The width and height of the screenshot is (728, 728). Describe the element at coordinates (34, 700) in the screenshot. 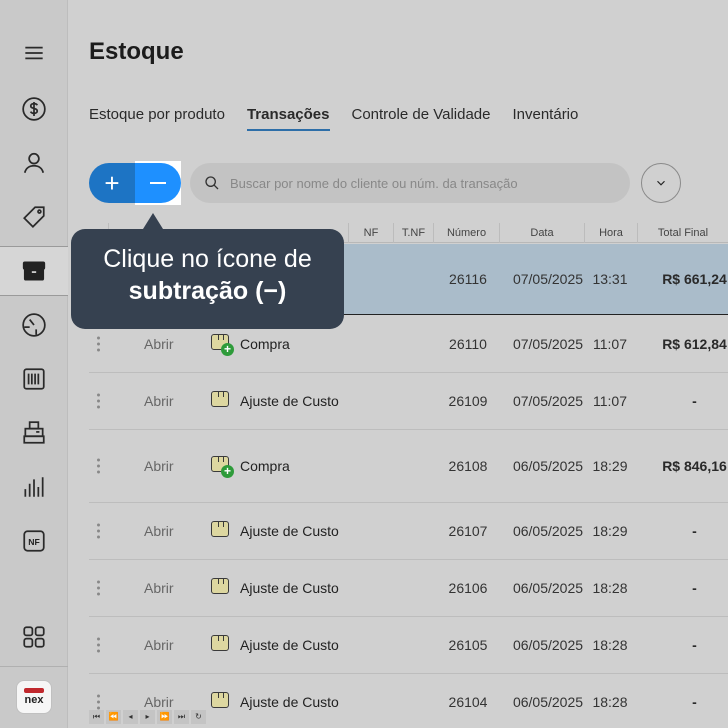

I see `logo-text: nex` at that location.